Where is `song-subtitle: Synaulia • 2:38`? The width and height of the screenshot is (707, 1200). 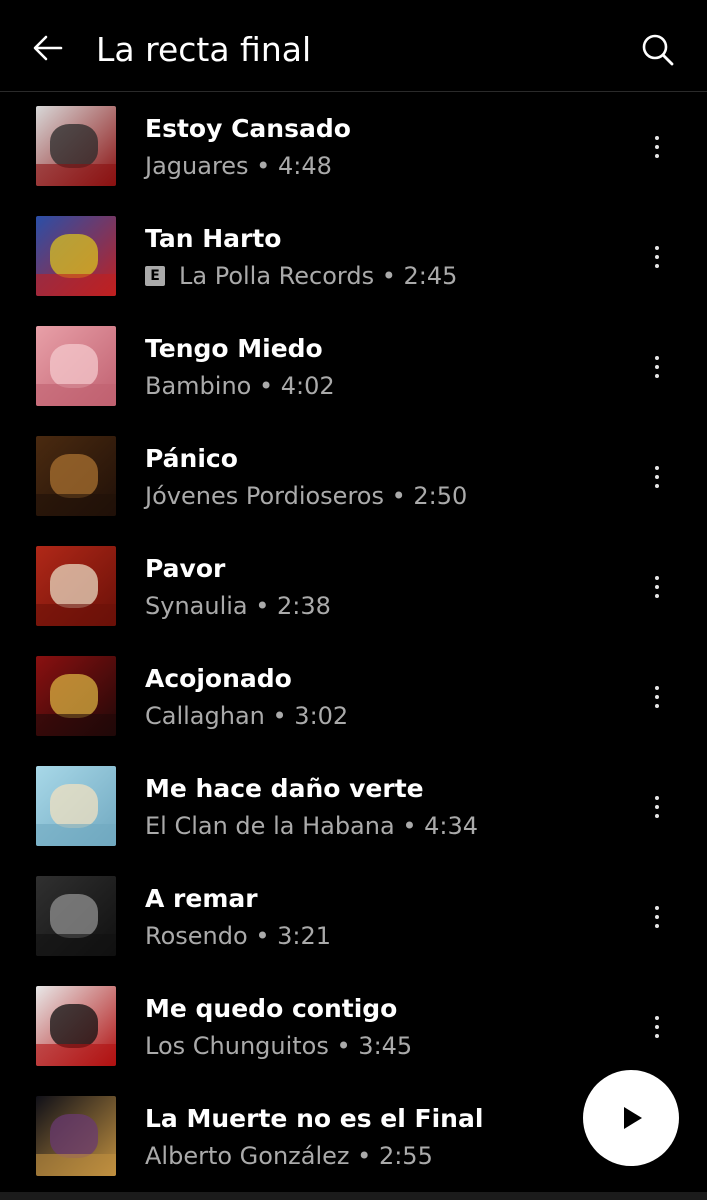 song-subtitle: Synaulia • 2:38 is located at coordinates (238, 606).